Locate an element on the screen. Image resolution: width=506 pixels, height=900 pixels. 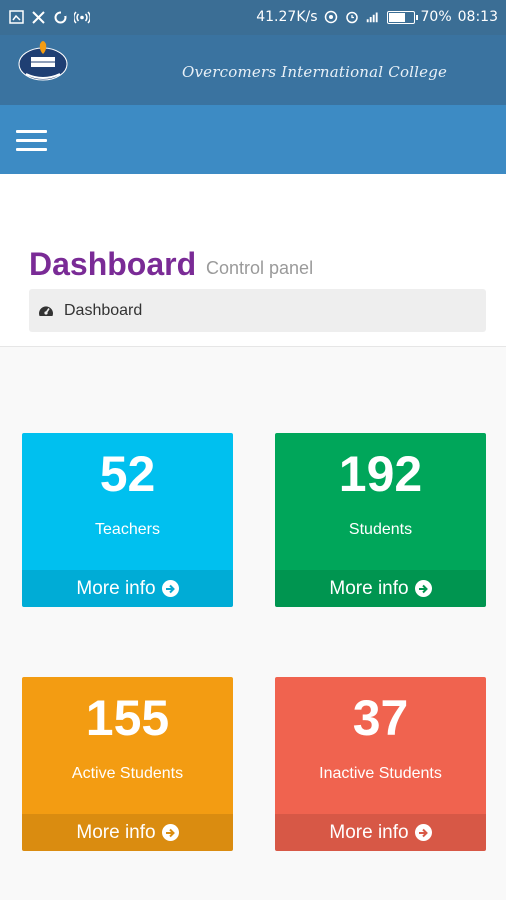
stat-box-inactive-students: 37 Inactive Students More info is located at coordinates (380, 764).